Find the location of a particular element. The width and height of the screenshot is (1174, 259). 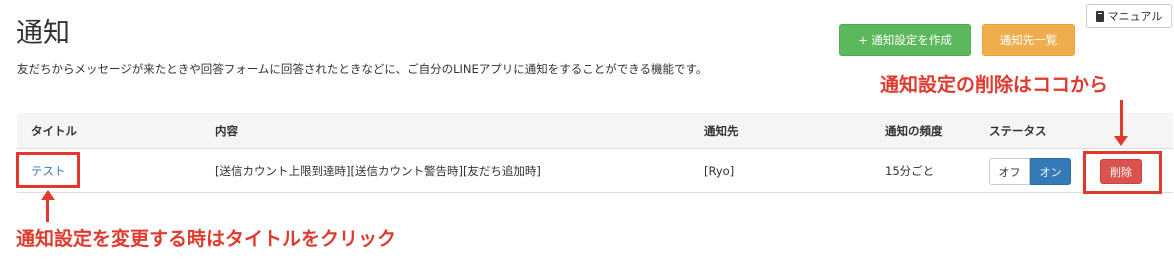

status-on-toggle: オン is located at coordinates (1050, 171).